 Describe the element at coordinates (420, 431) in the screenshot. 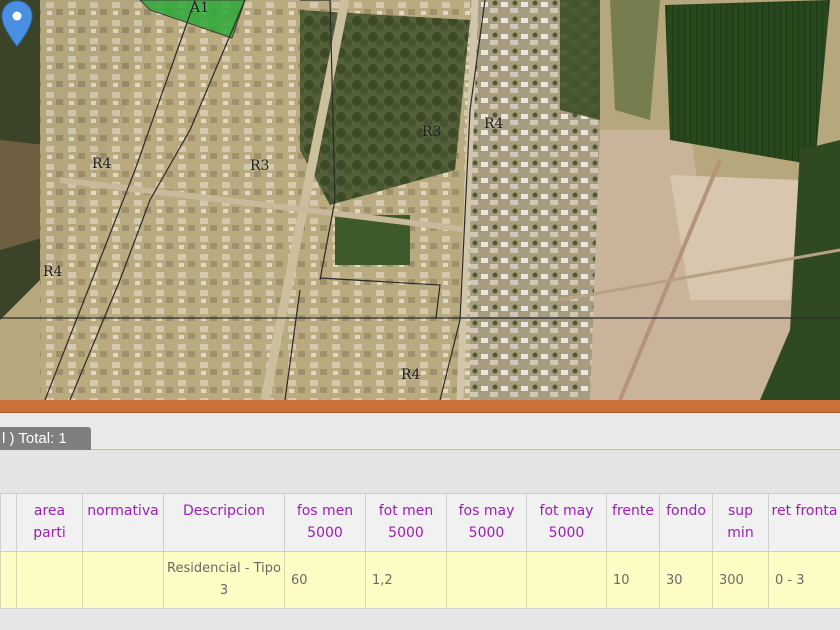

I see `results-tabbar: l ) Total: 1` at that location.